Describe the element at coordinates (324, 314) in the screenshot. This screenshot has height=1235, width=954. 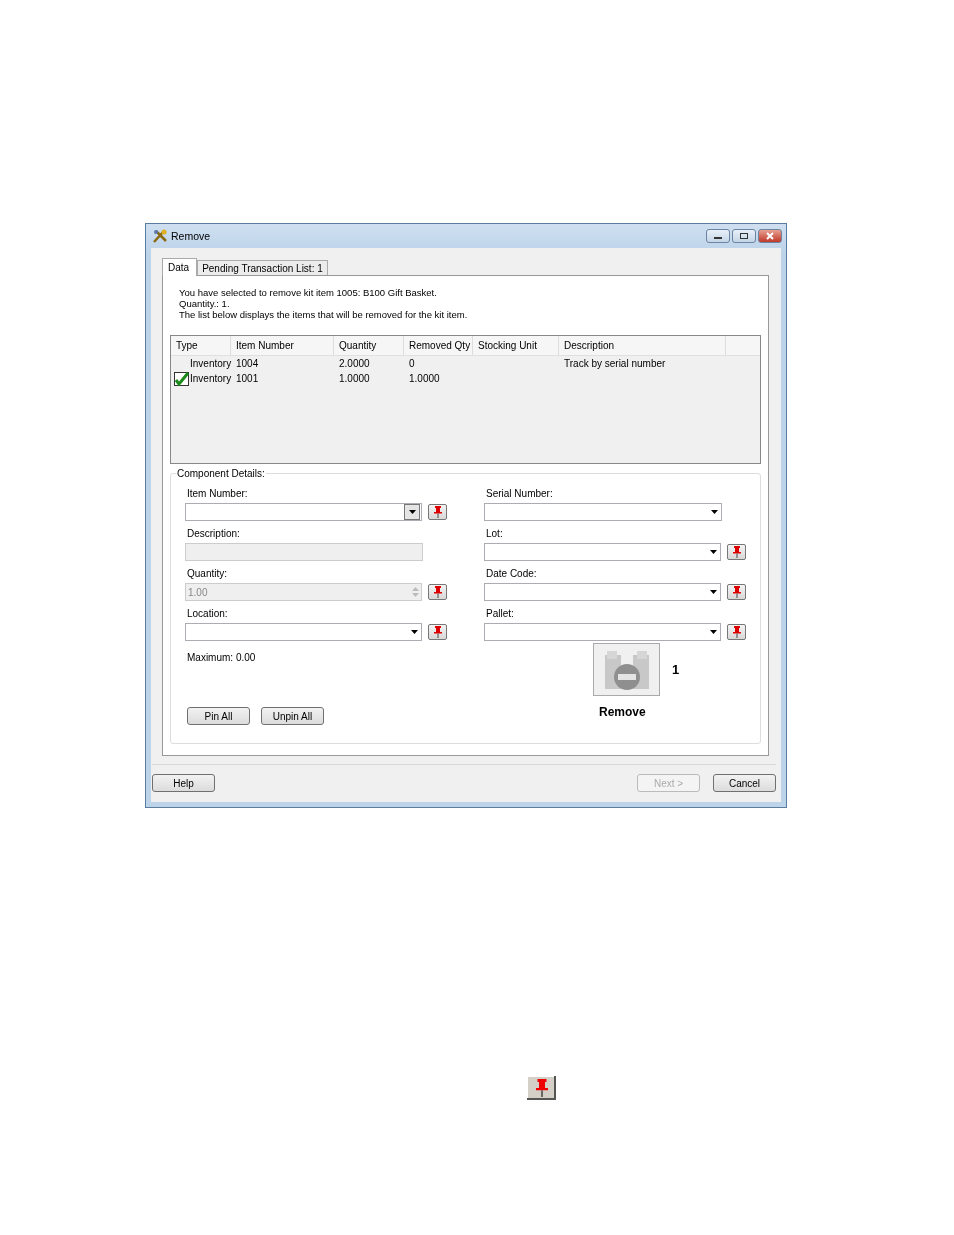
I see `intro-text: The list below displays the items that will be removed for the kit item.` at that location.